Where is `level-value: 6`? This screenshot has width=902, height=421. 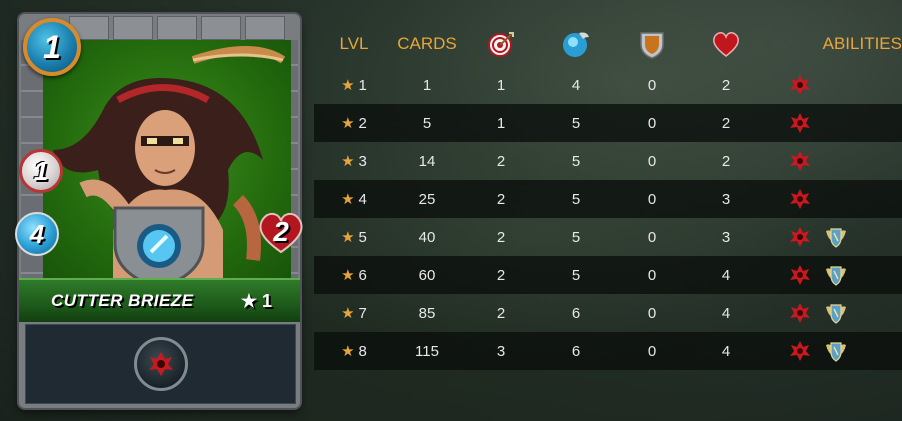
level-value: 6 is located at coordinates (362, 275).